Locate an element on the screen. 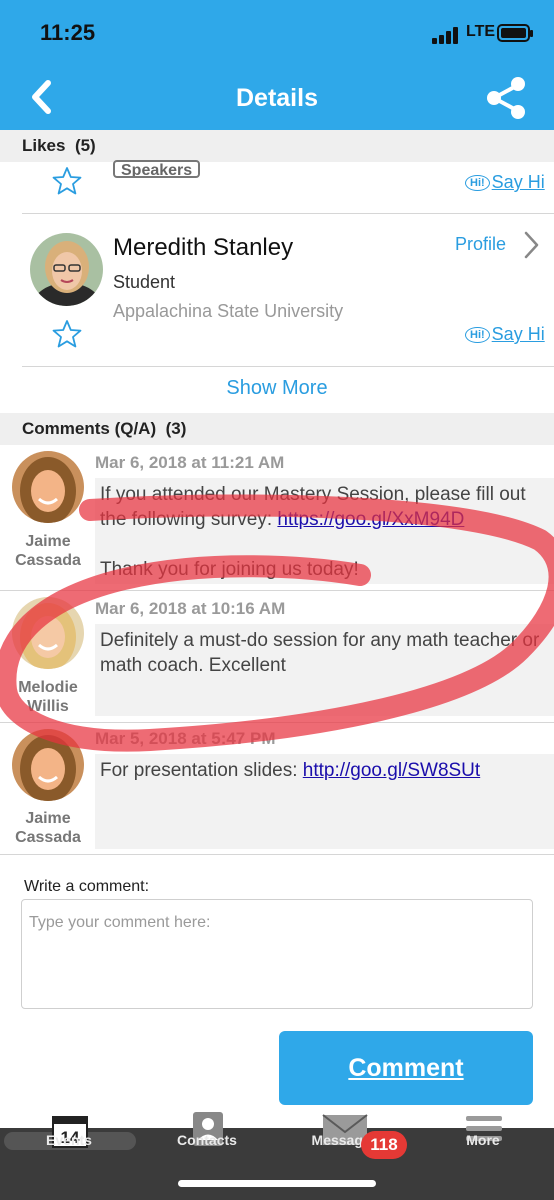  comment-text: For presentation slides: is located at coordinates (201, 770).